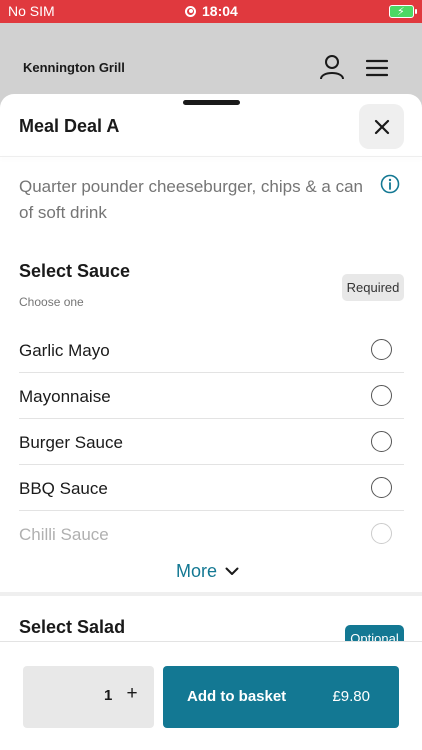  Describe the element at coordinates (64, 534) in the screenshot. I see `option-label: Chilli Sauce` at that location.